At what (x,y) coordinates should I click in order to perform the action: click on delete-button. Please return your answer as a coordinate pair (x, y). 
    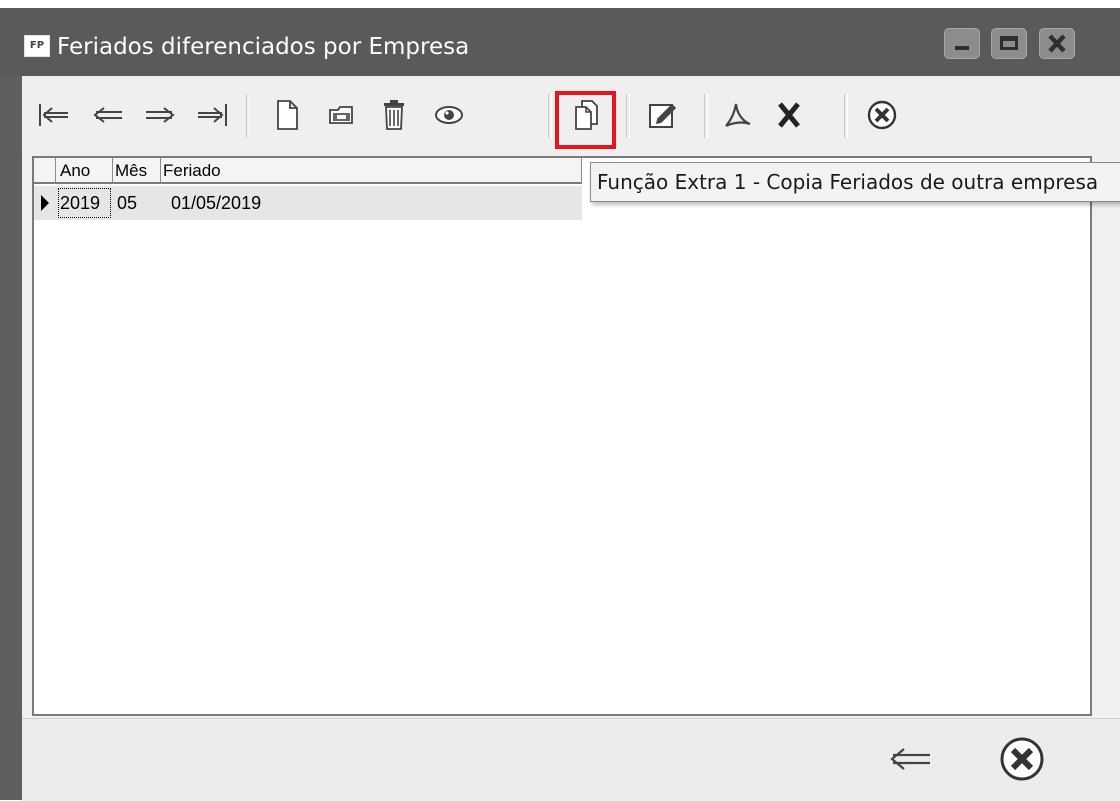
    Looking at the image, I should click on (394, 115).